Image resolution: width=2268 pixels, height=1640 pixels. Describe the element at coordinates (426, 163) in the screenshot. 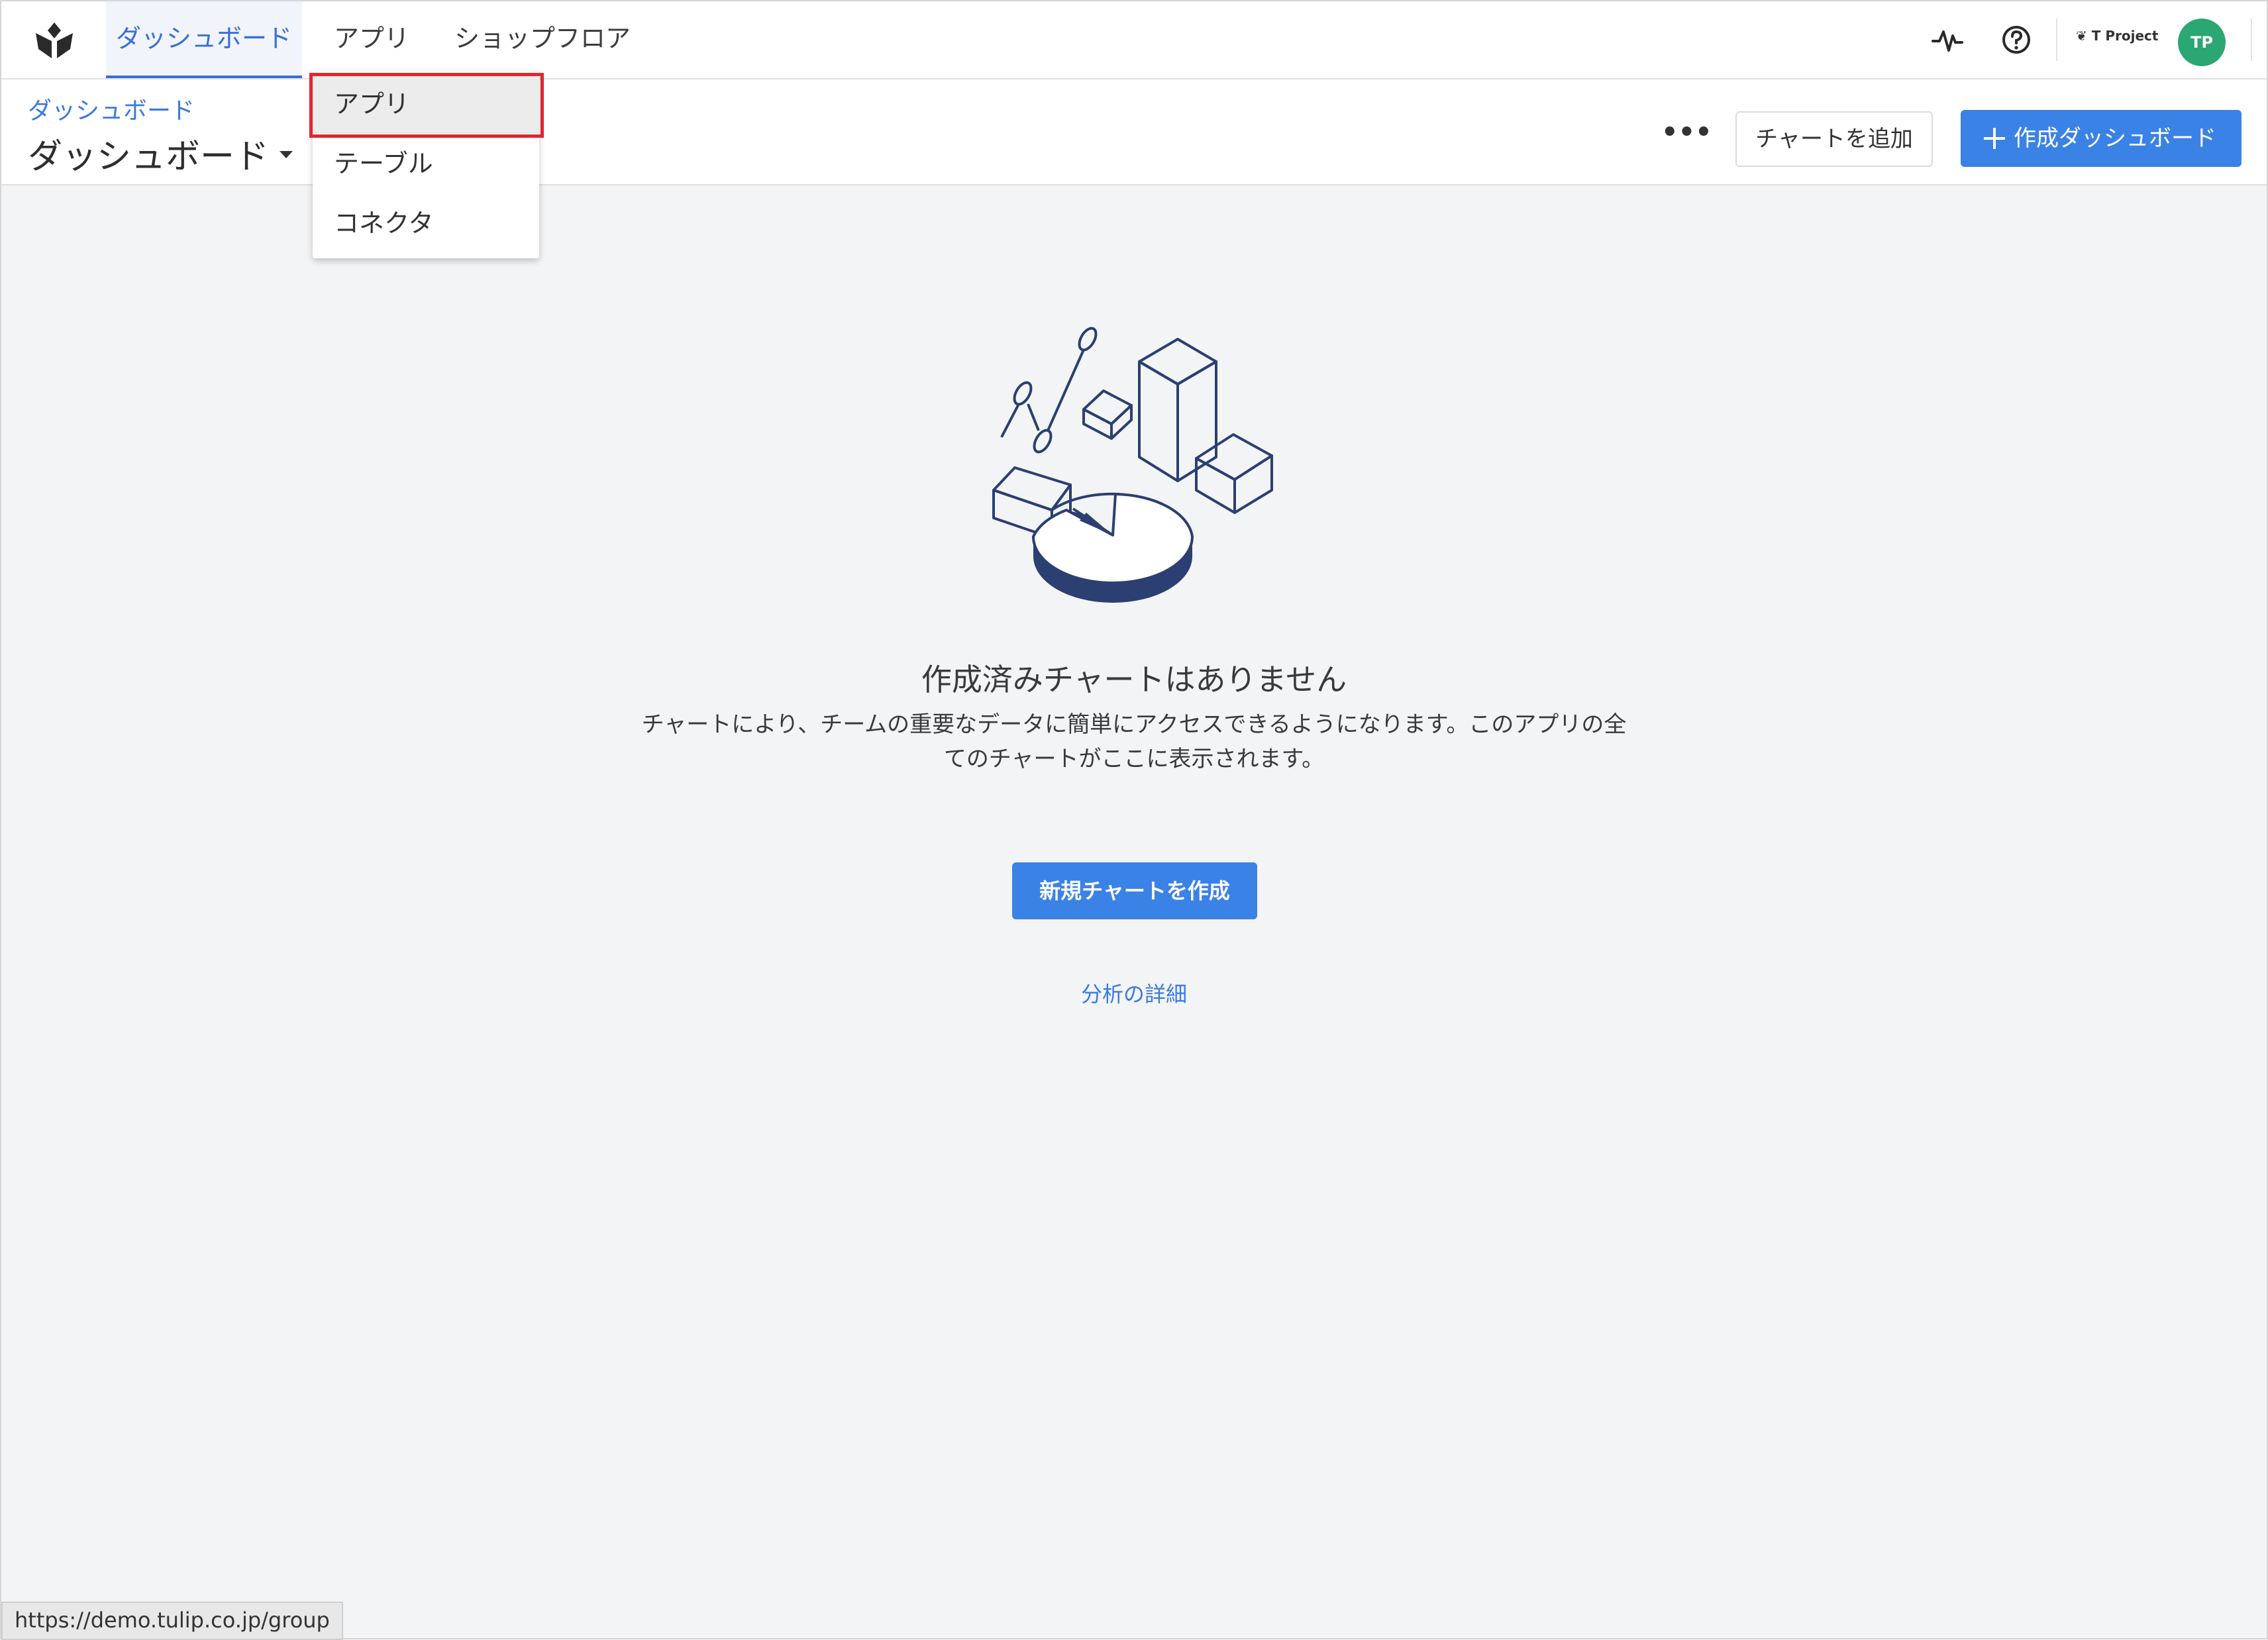

I see `menu-item-tables: テーブル` at that location.